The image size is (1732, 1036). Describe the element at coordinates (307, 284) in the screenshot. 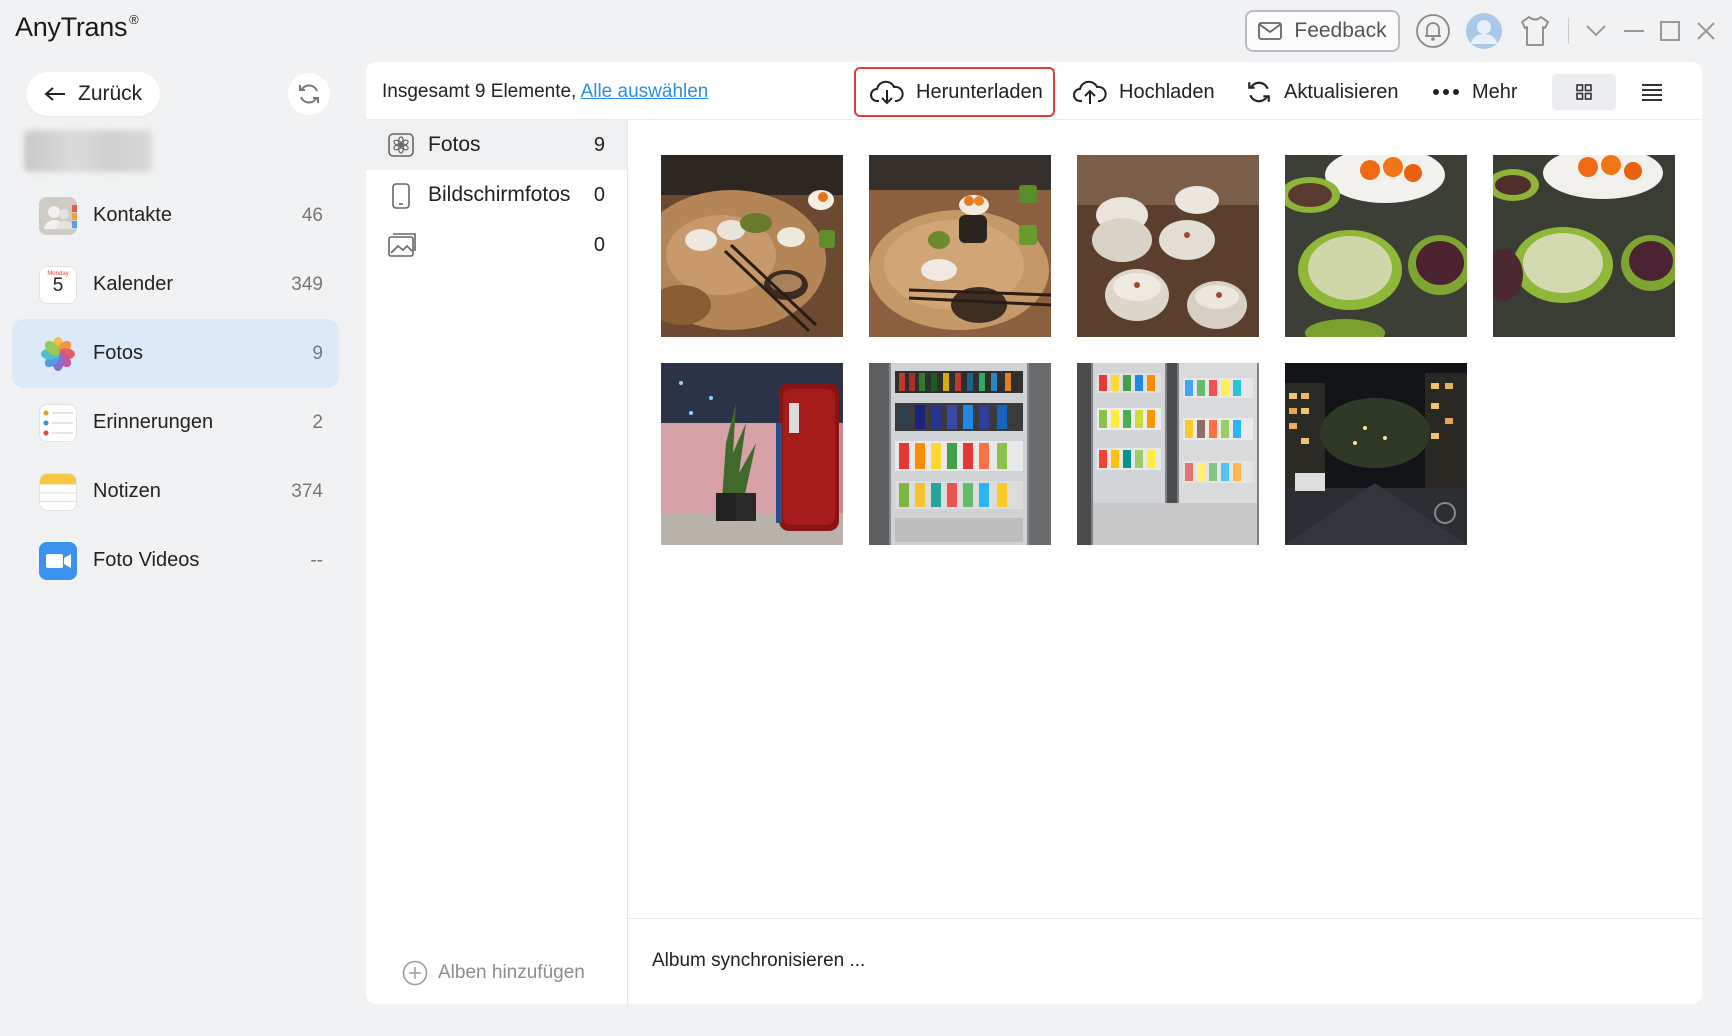

I see `sidebar-item-count: 349` at that location.